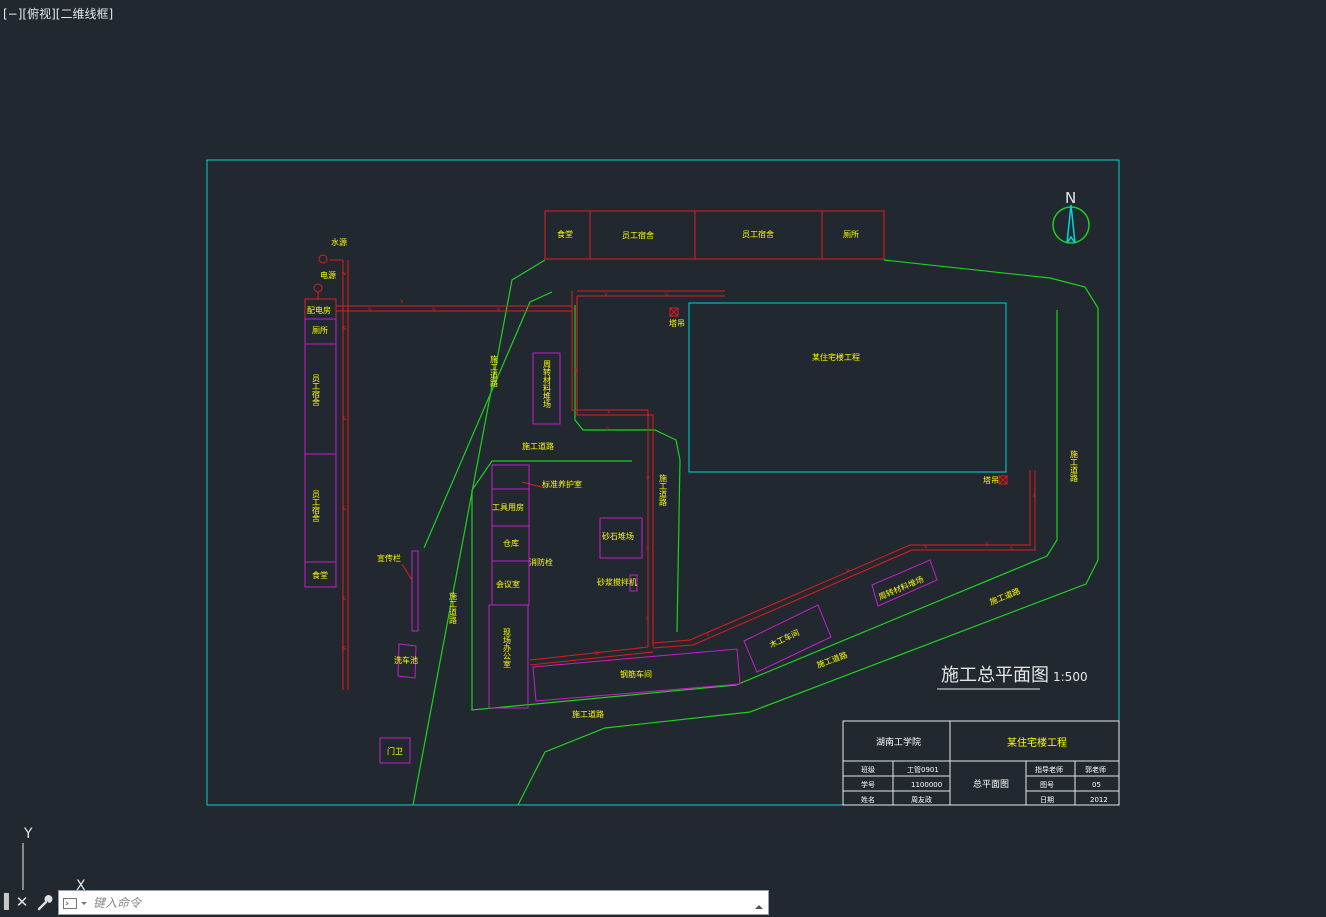 Image resolution: width=1326 pixels, height=917 pixels. I want to click on title-block-name-value: 周友政, so click(921, 799).